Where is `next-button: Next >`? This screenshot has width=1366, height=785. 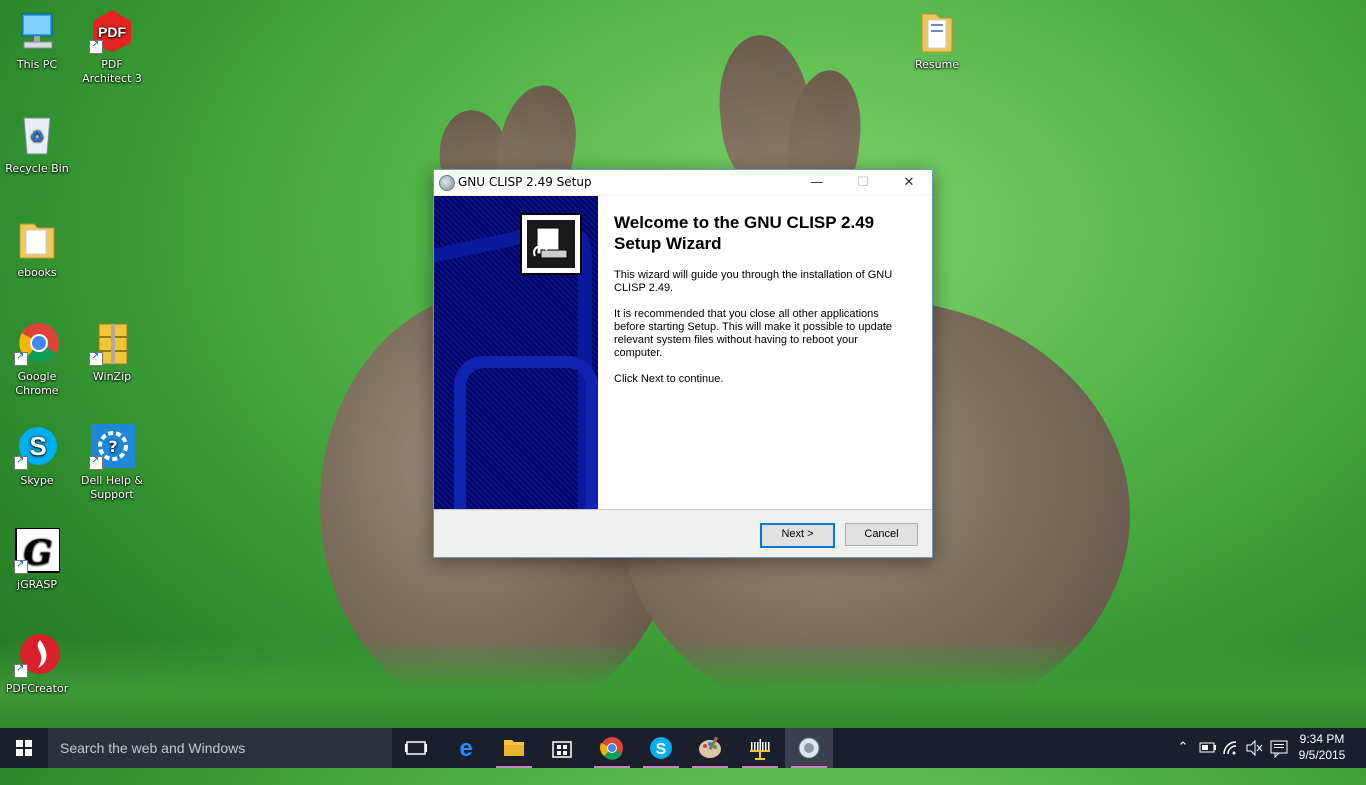
next-button: Next > is located at coordinates (797, 535).